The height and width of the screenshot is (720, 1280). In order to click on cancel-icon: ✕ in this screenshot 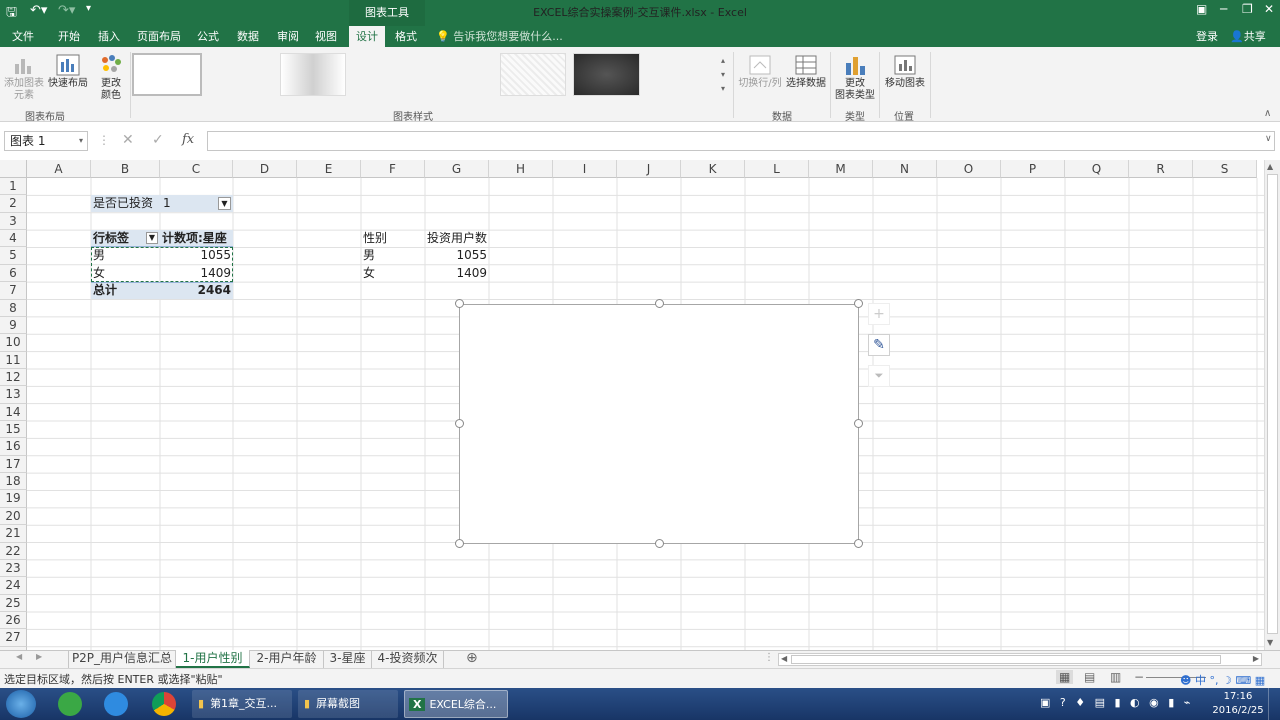, I will do `click(128, 140)`.